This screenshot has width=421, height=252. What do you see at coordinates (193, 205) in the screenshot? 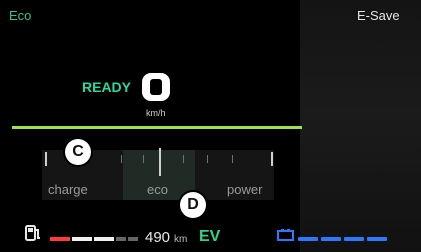
I see `callout-badge-d: D` at bounding box center [193, 205].